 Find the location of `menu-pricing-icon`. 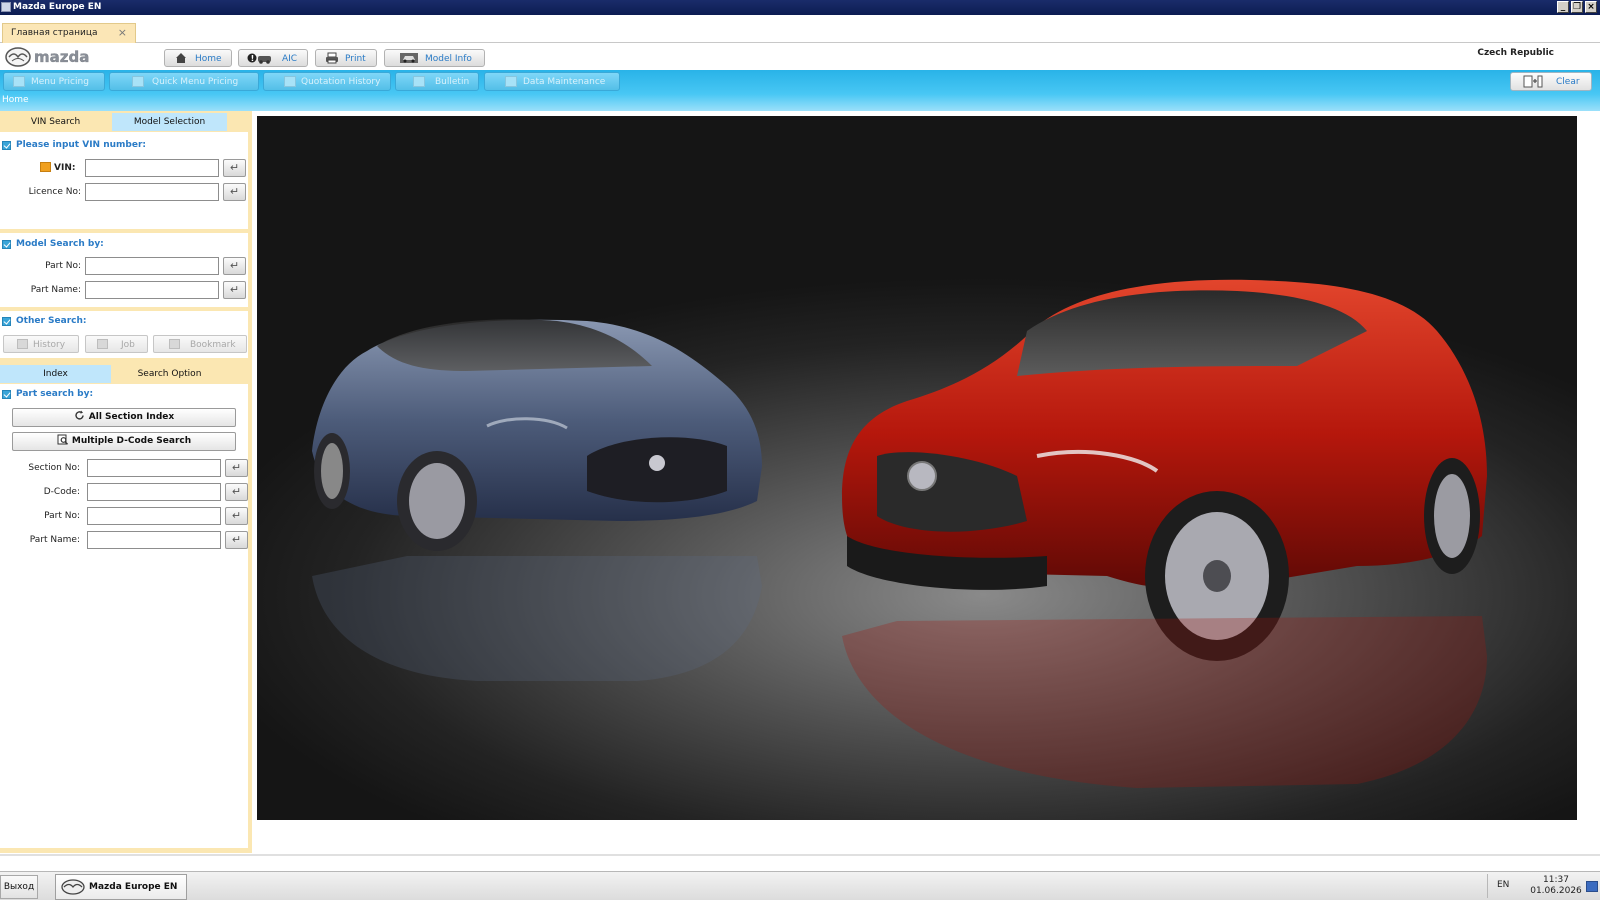

menu-pricing-icon is located at coordinates (19, 81).